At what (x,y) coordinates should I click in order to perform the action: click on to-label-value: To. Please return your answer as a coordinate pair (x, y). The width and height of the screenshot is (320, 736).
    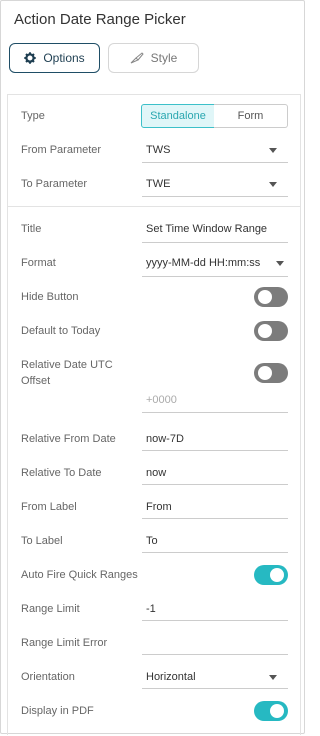
    Looking at the image, I should click on (152, 541).